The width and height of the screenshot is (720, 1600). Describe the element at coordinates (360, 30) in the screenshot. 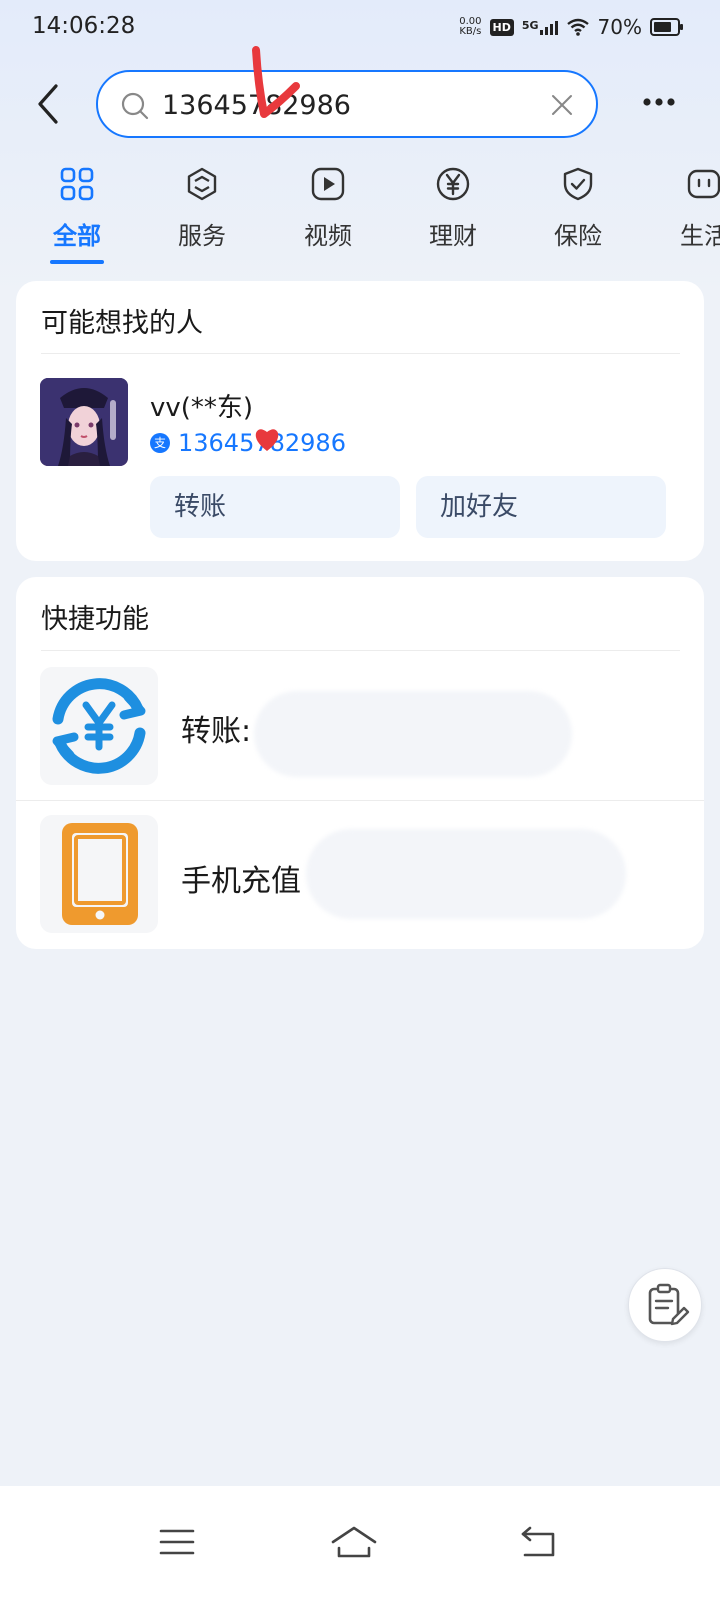

I see `status-bar: 14:06:28 0.00 KB/s HD 5G 70%` at that location.